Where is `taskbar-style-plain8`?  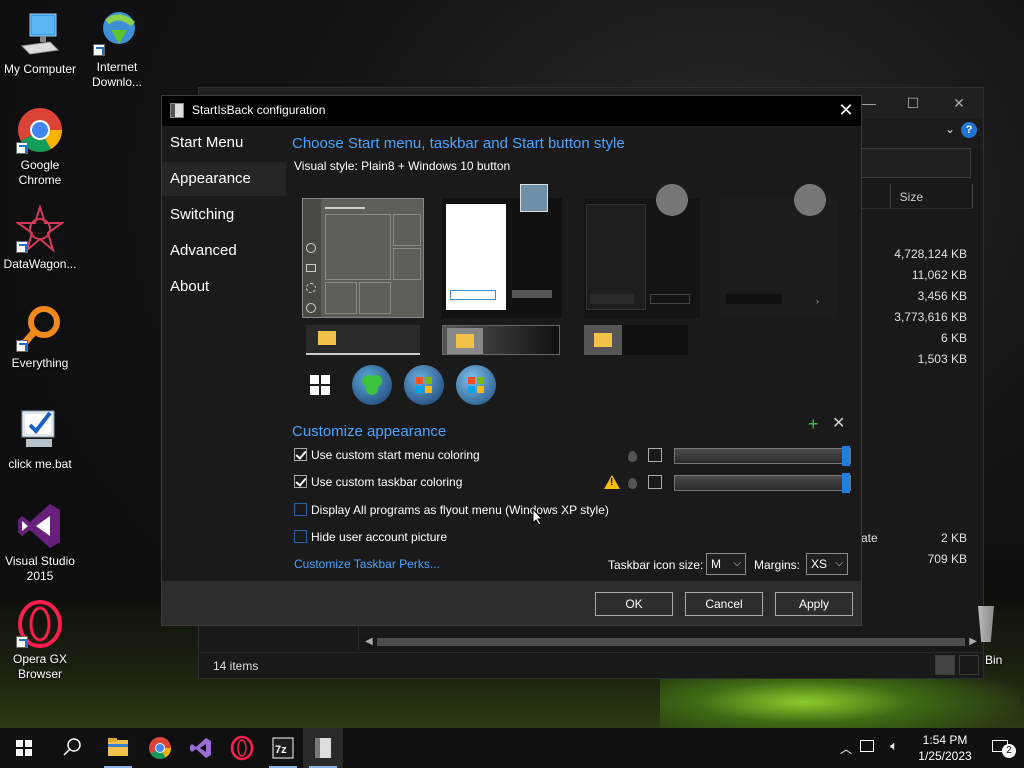
taskbar-style-plain8 is located at coordinates (363, 340).